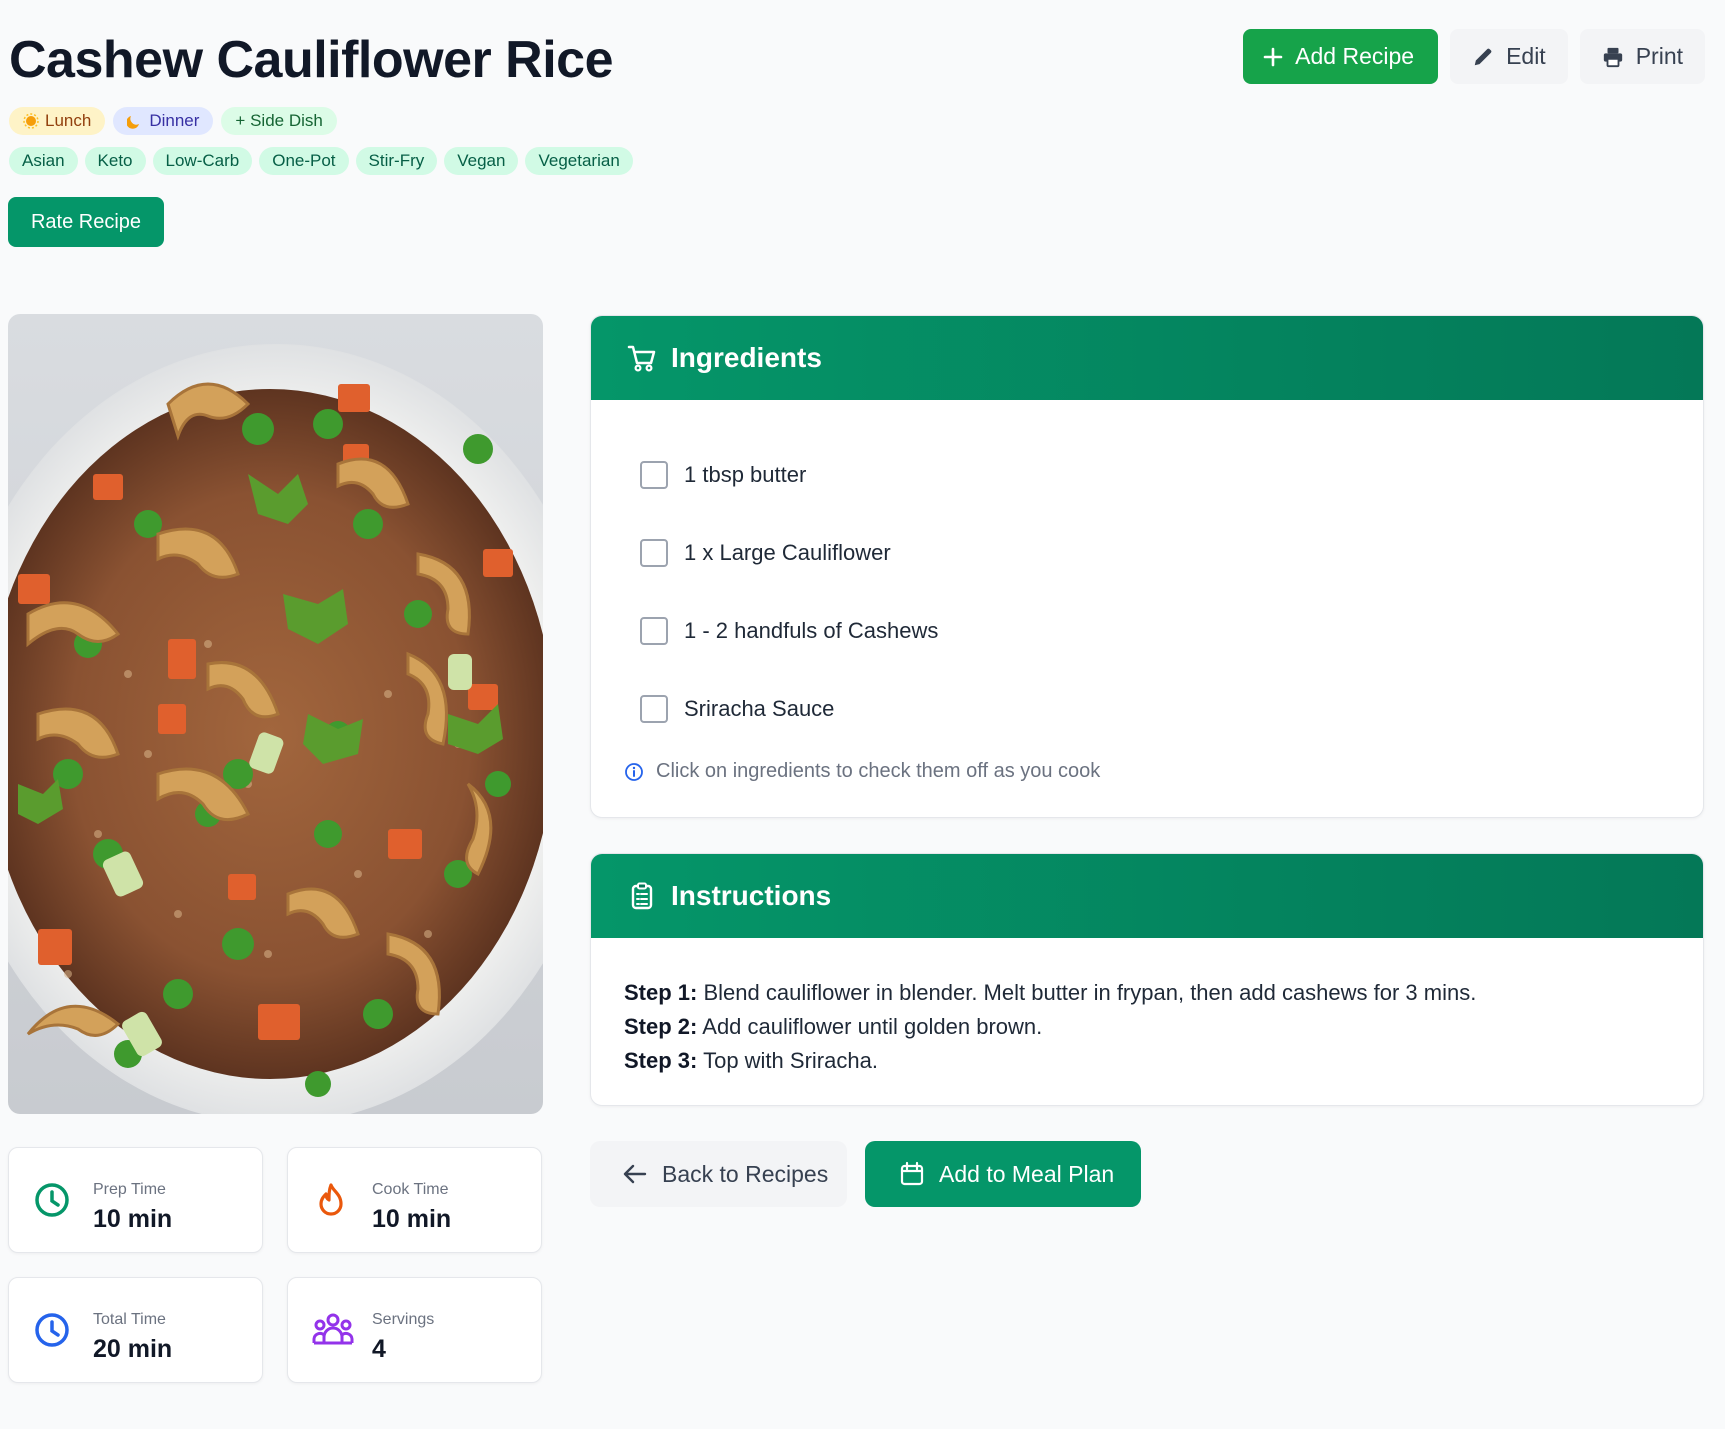  I want to click on ingredients-header: Ingredients, so click(1147, 358).